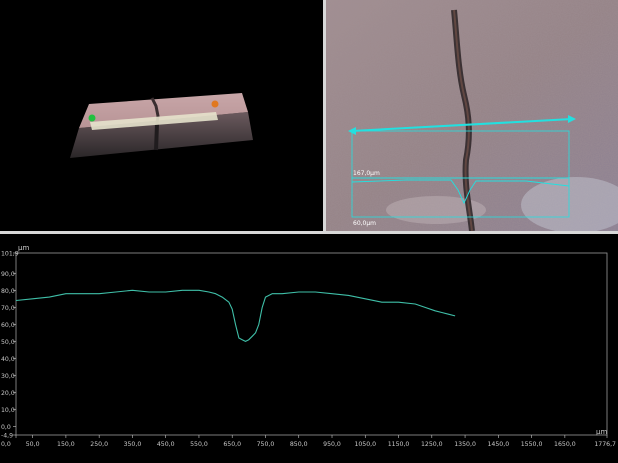  What do you see at coordinates (8, 393) in the screenshot?
I see `y-tick-label: 20,0` at bounding box center [8, 393].